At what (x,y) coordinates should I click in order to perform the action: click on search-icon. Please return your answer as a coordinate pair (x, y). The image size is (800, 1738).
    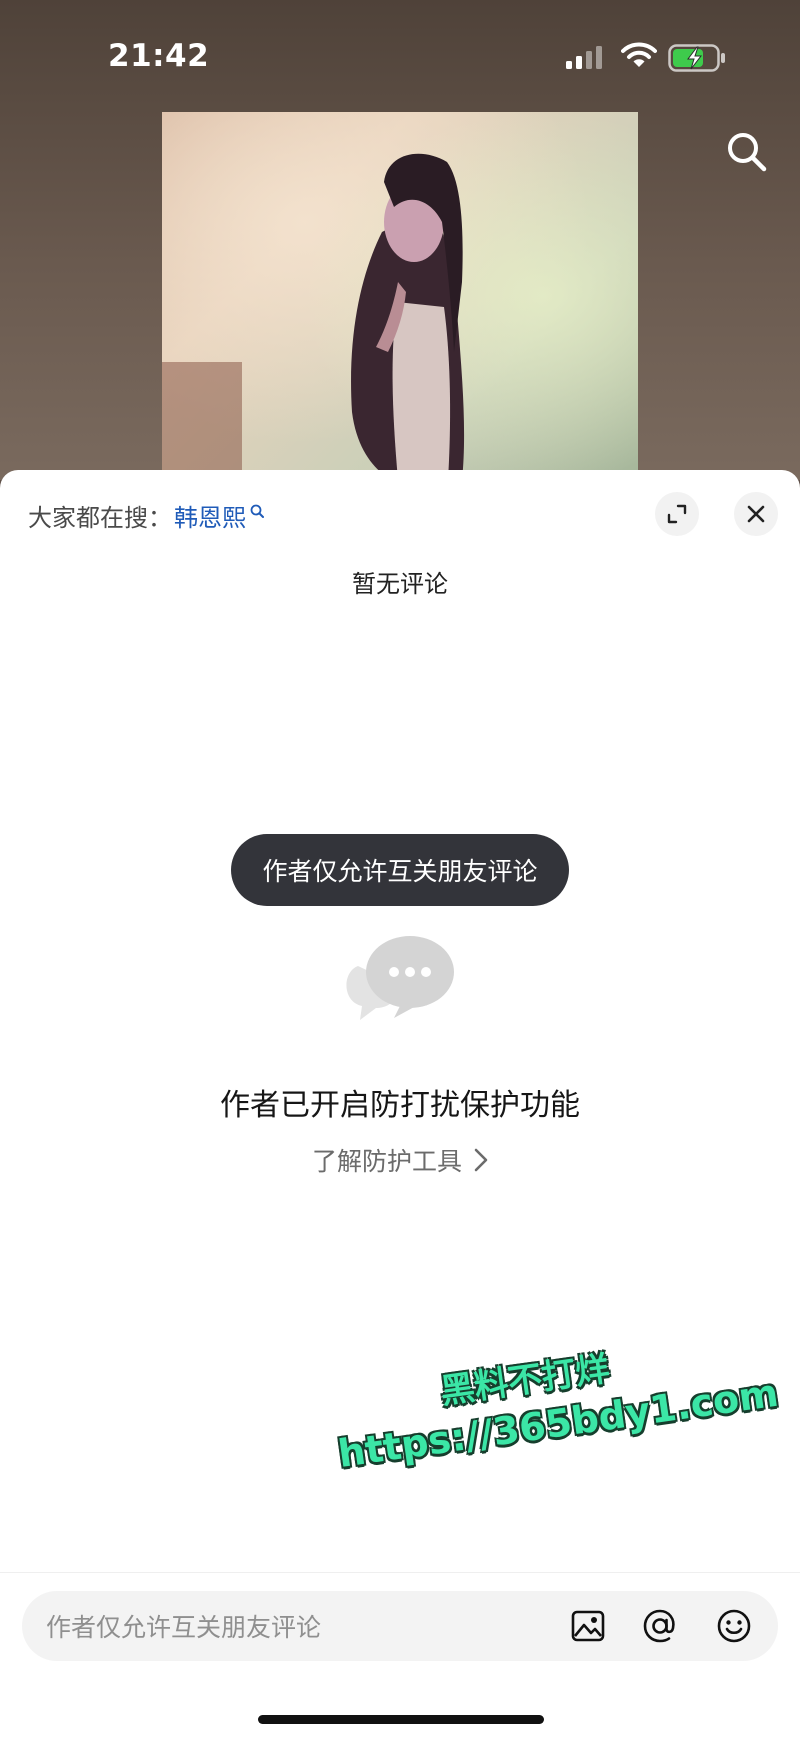
    Looking at the image, I should click on (747, 152).